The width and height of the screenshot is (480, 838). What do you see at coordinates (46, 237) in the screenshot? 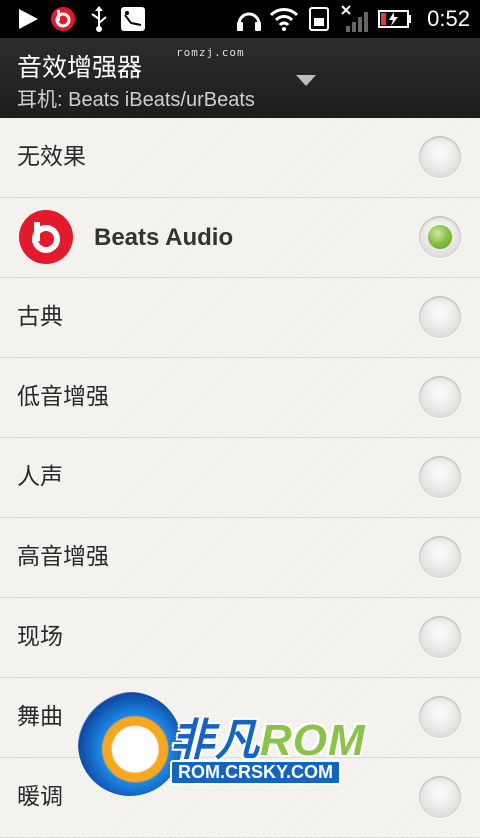
I see `beats-logo-icon` at bounding box center [46, 237].